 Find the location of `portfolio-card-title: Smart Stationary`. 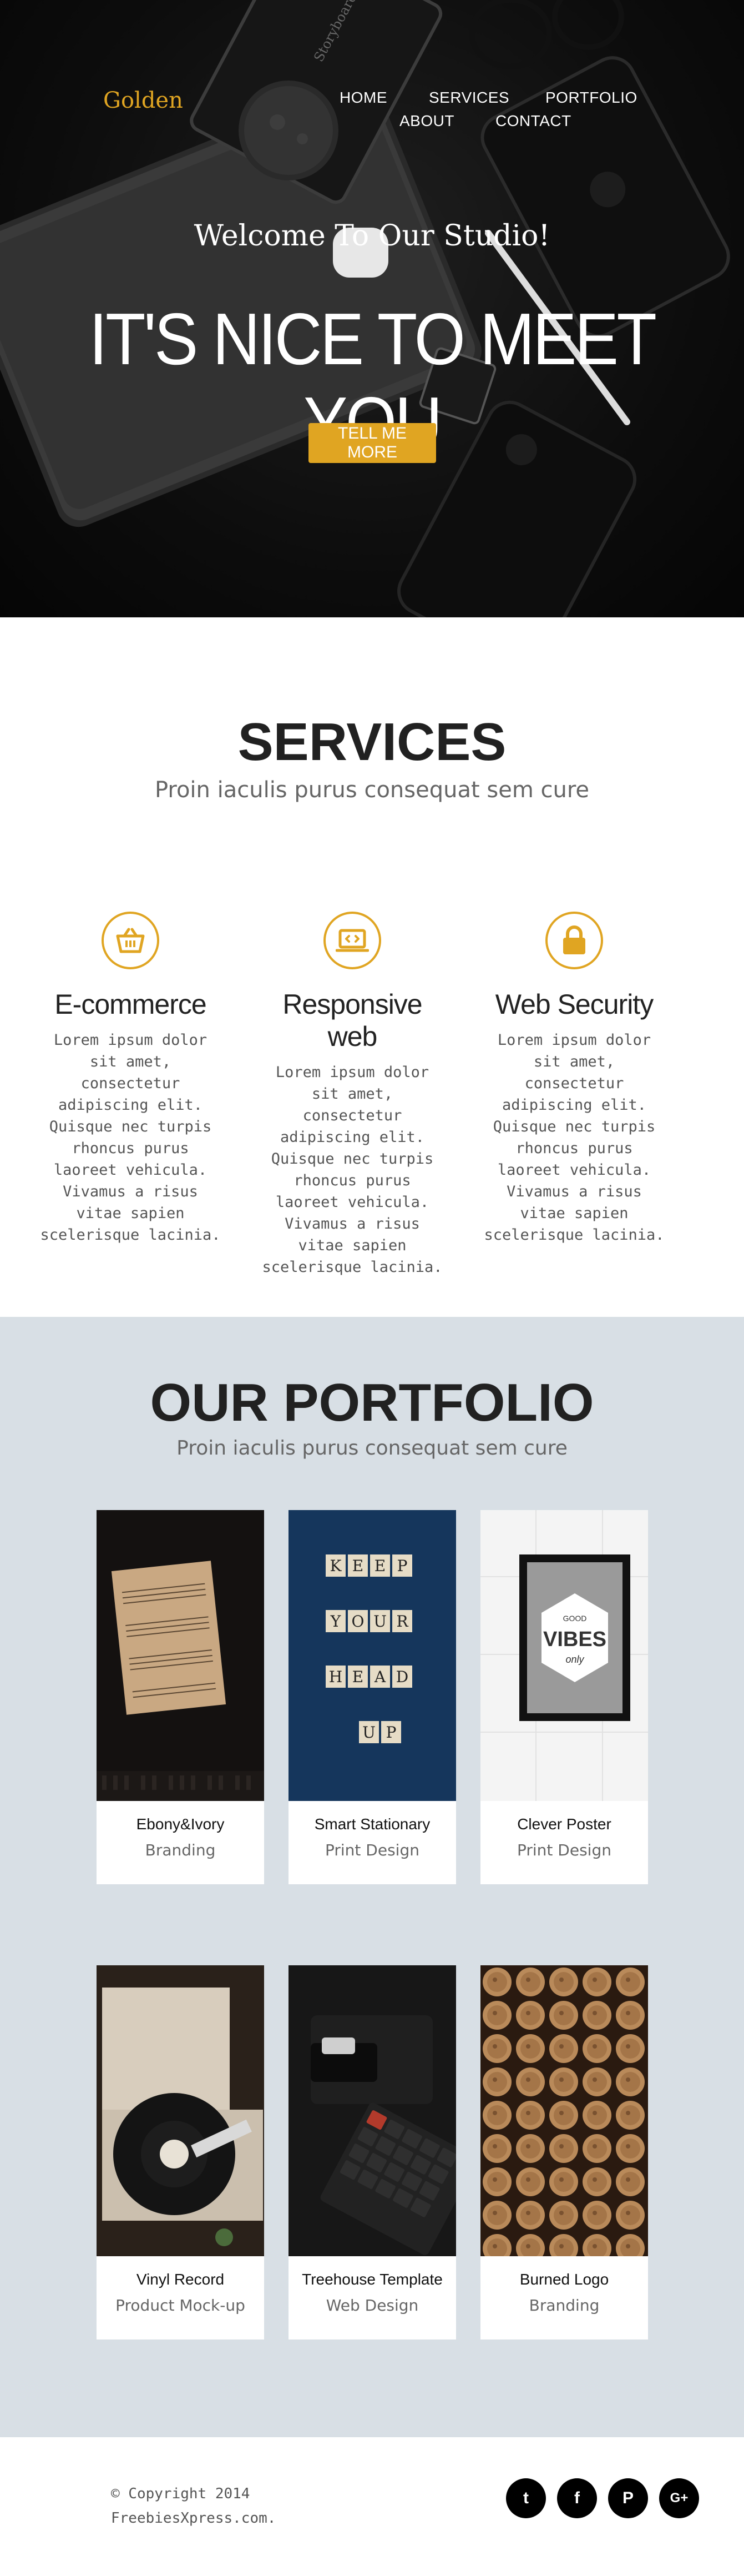

portfolio-card-title: Smart Stationary is located at coordinates (373, 1824).